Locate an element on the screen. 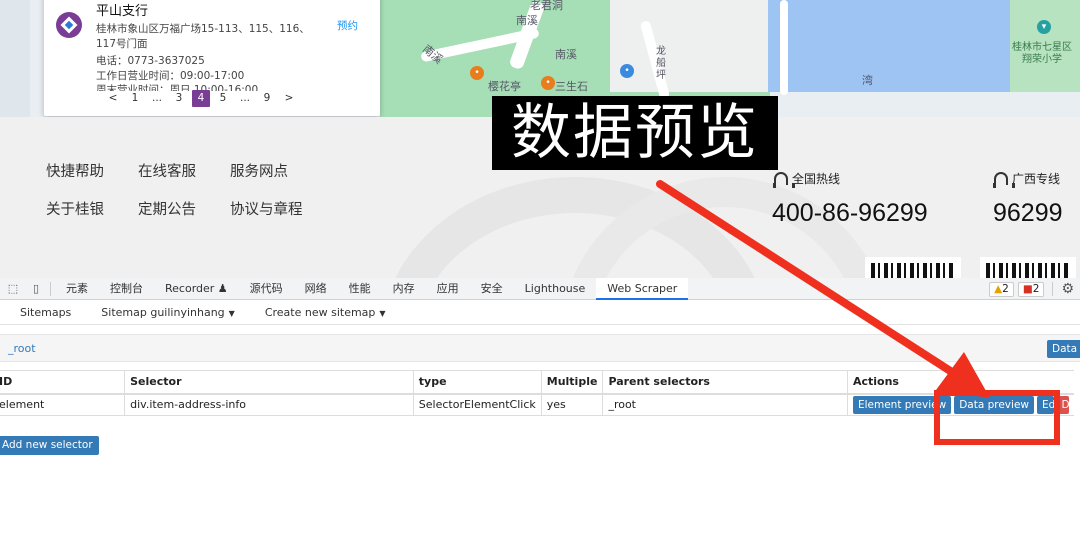 This screenshot has height=537, width=1080. col-multiple: Multiple is located at coordinates (571, 382).